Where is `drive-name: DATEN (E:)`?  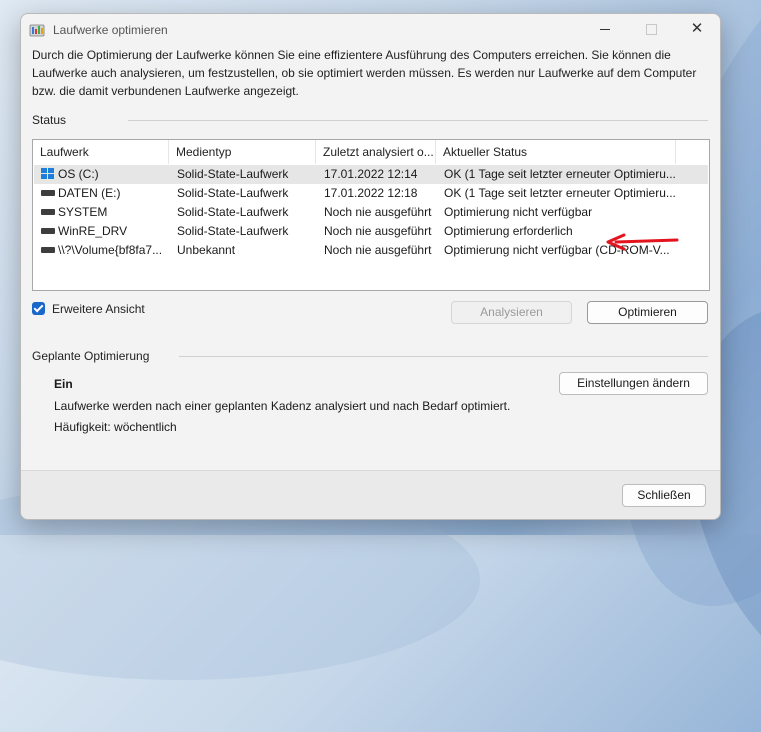
drive-name: DATEN (E:) is located at coordinates (89, 193).